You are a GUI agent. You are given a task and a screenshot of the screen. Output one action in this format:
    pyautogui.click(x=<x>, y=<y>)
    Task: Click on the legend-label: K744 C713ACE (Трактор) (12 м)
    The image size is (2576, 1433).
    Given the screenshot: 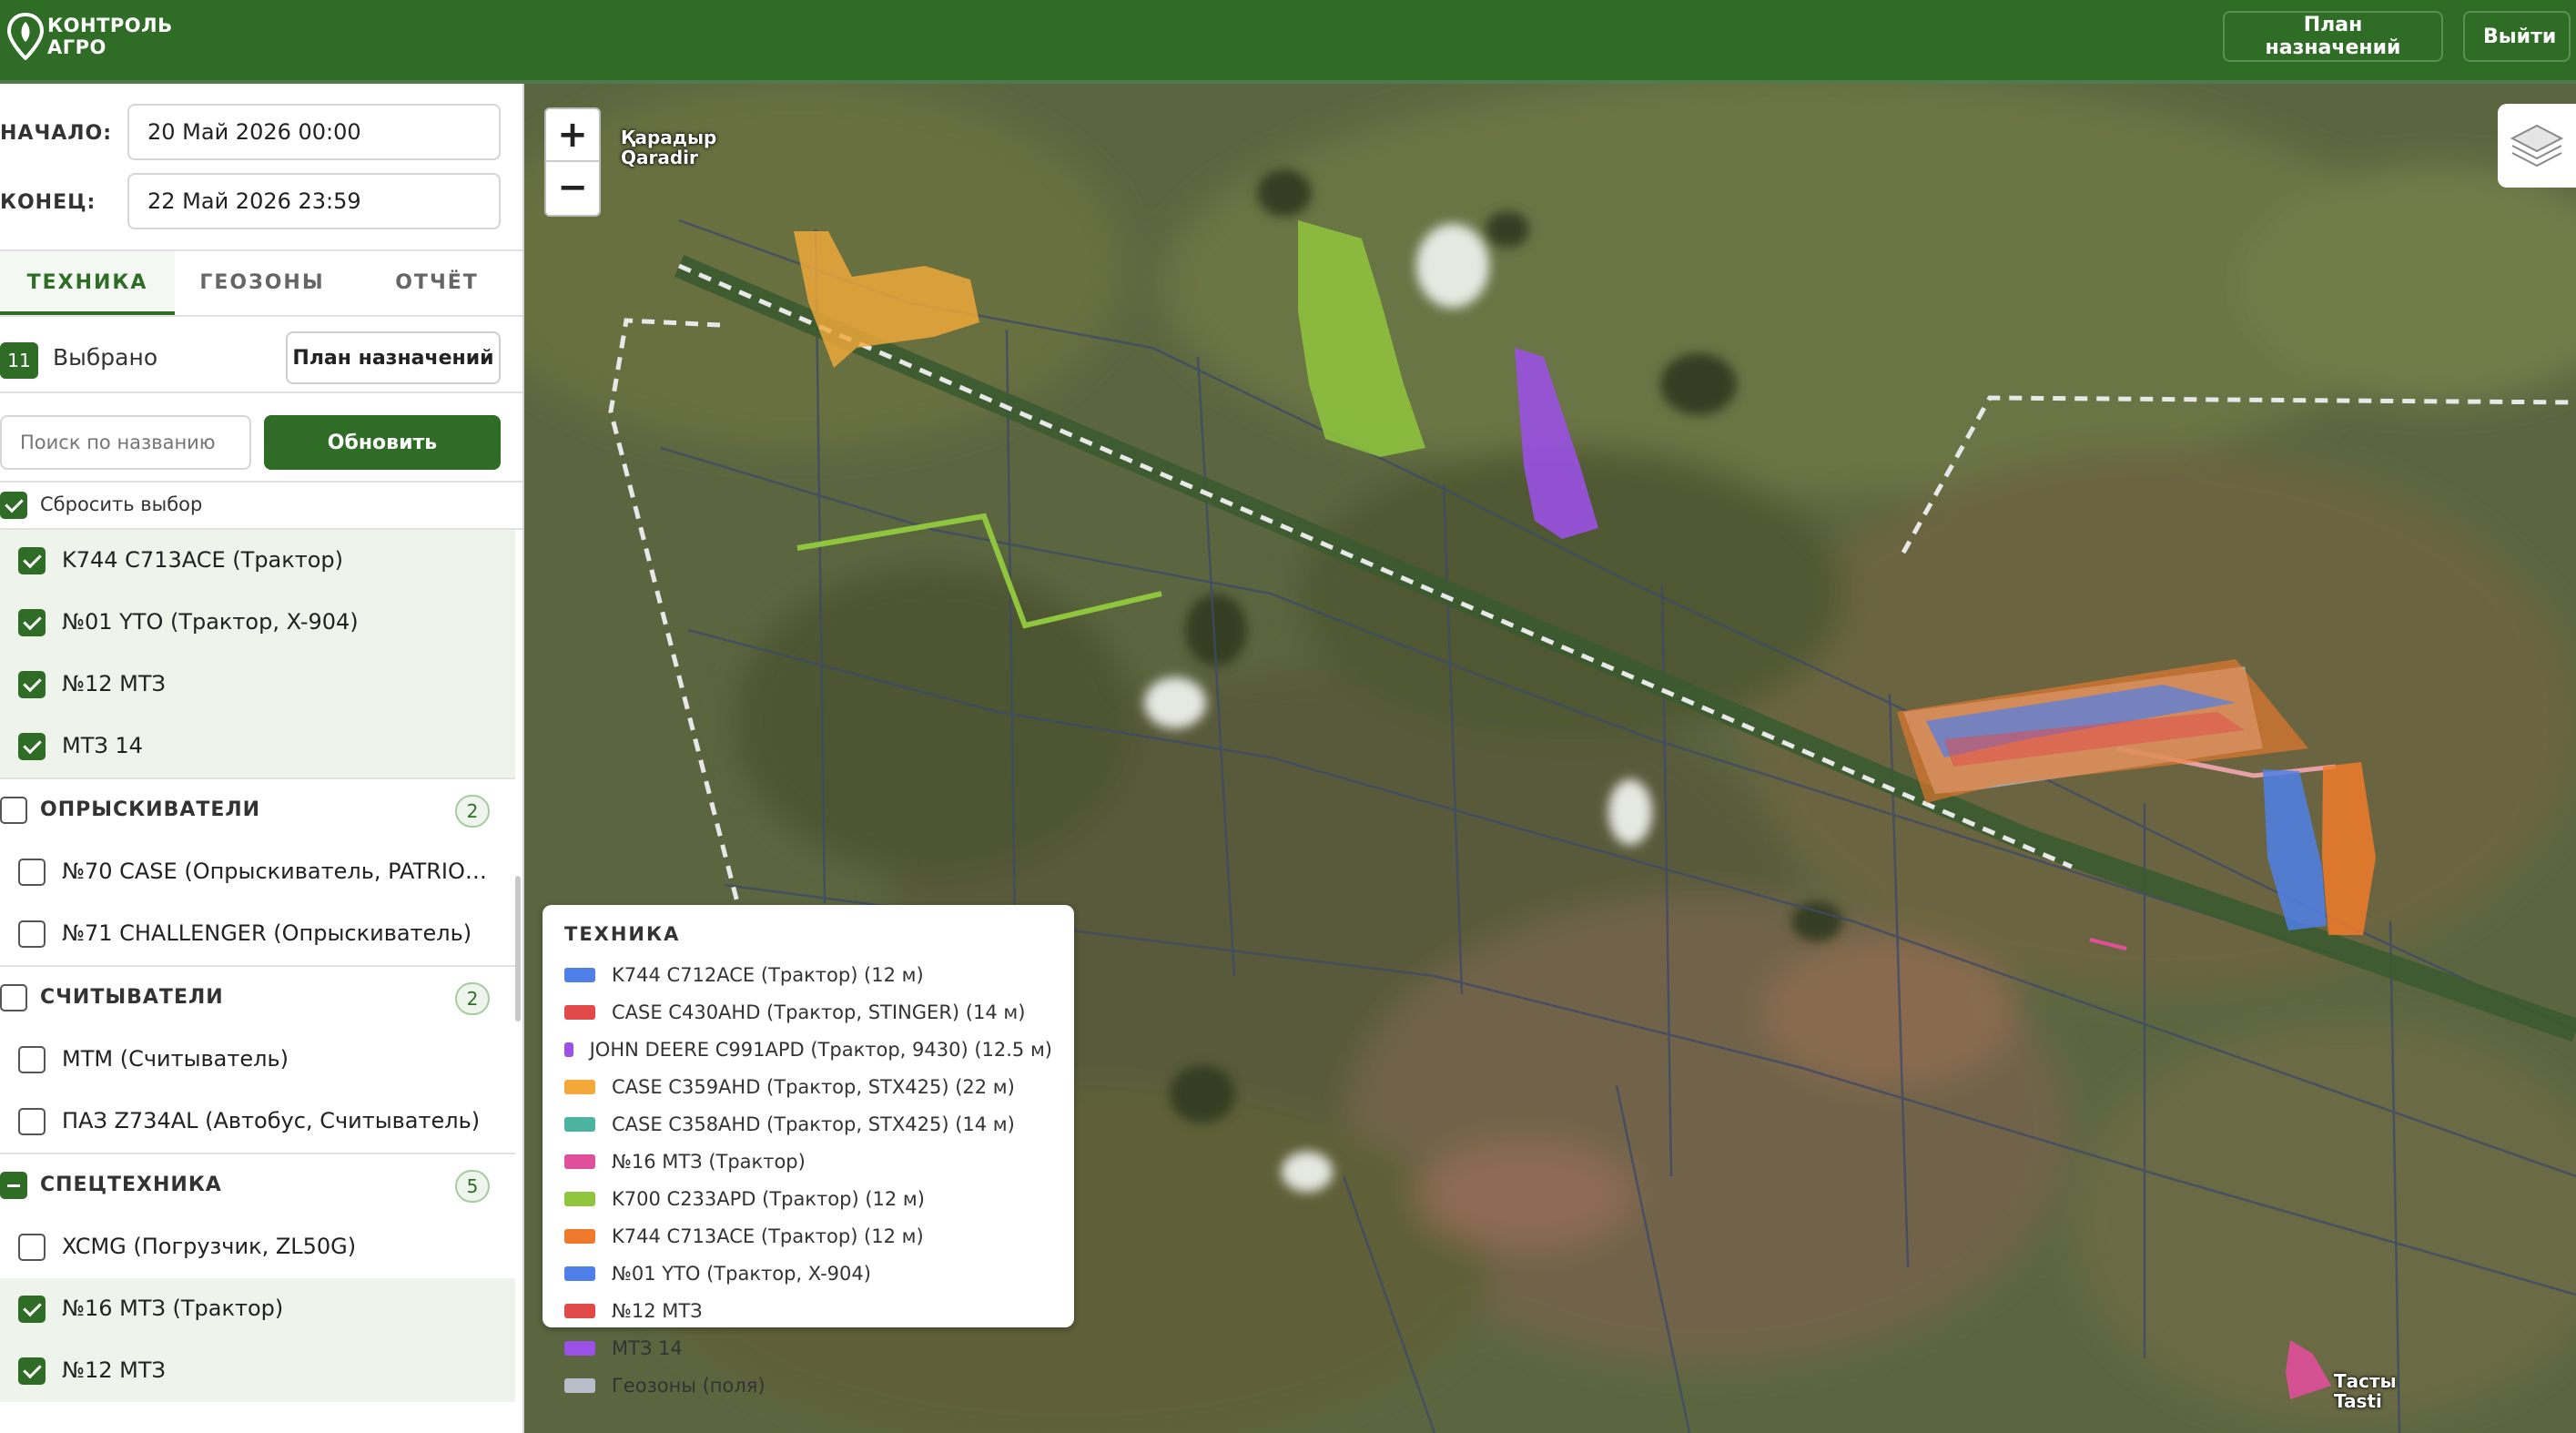 What is the action you would take?
    pyautogui.click(x=768, y=1236)
    